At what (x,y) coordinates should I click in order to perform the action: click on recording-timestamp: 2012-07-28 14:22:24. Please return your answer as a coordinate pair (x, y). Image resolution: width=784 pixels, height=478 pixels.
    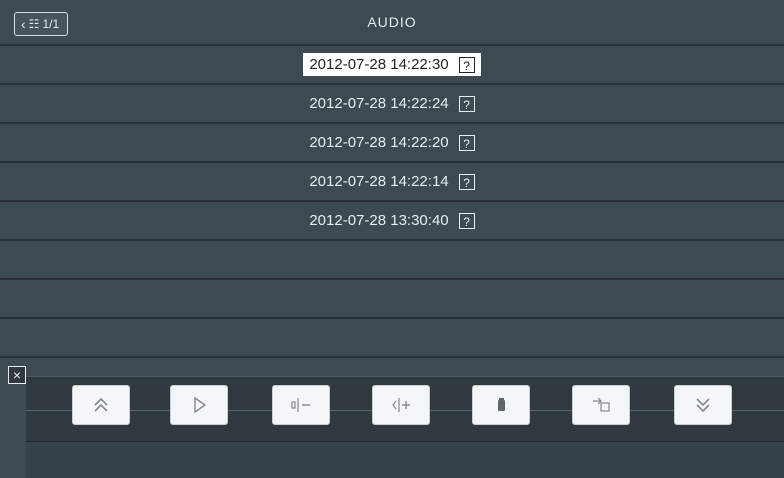
    Looking at the image, I should click on (379, 103).